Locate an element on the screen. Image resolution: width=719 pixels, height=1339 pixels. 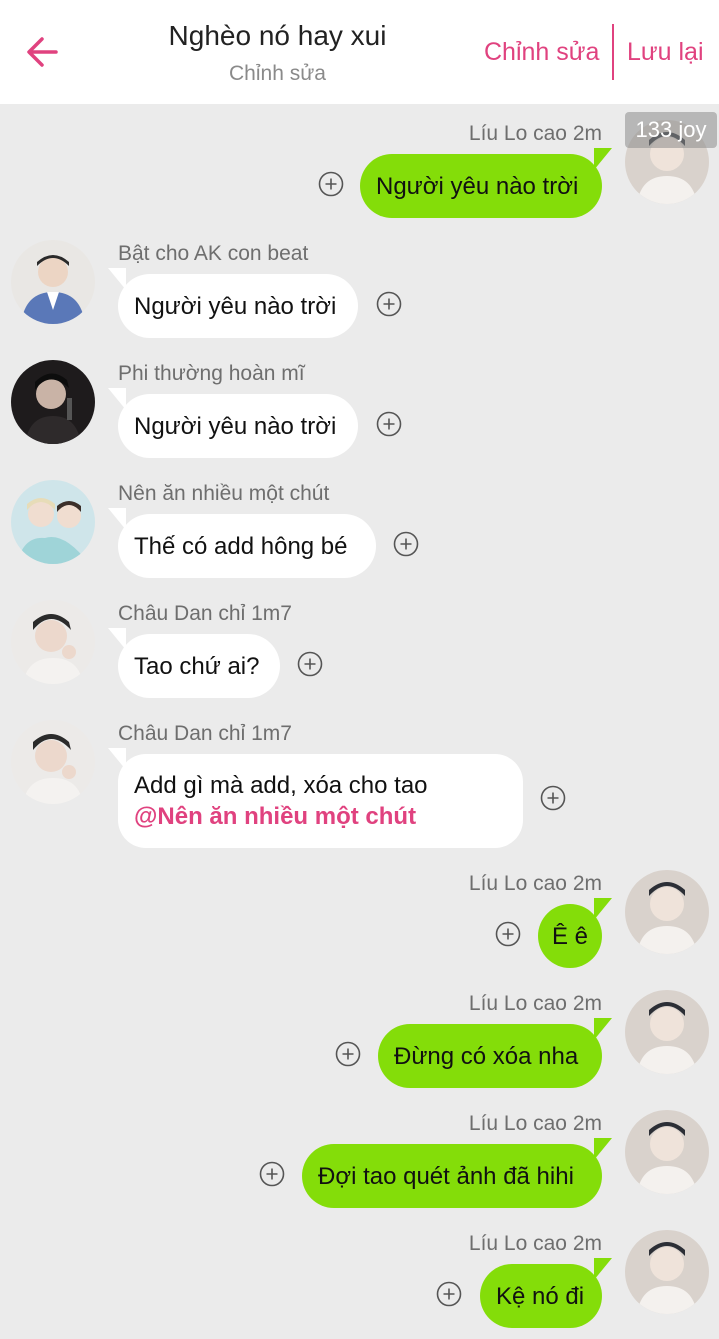
message-text: Add gì mà add, xóa cho tao is located at coordinates (281, 785).